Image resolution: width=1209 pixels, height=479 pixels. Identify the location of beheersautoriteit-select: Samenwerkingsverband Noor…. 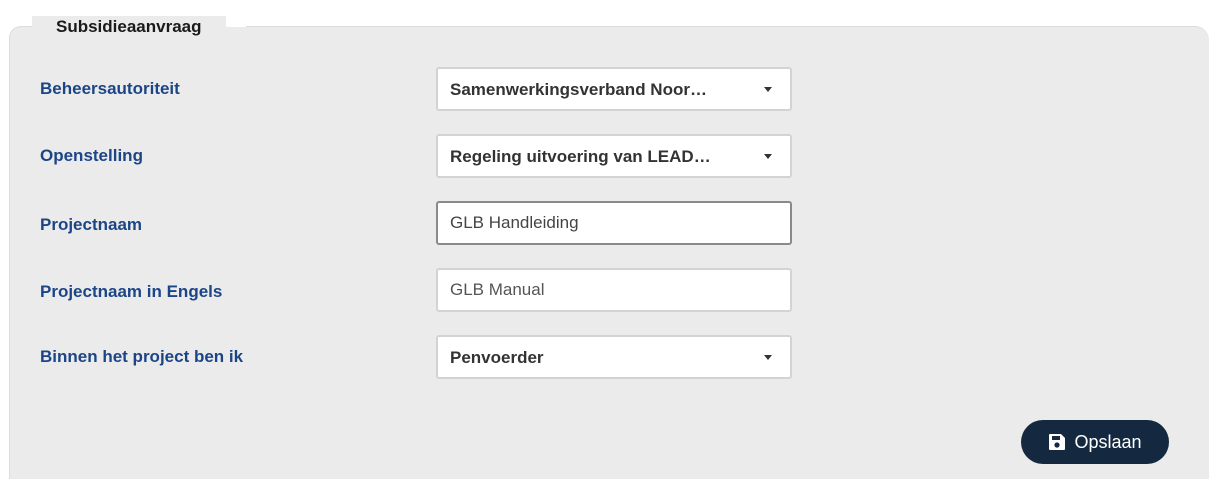
(614, 89).